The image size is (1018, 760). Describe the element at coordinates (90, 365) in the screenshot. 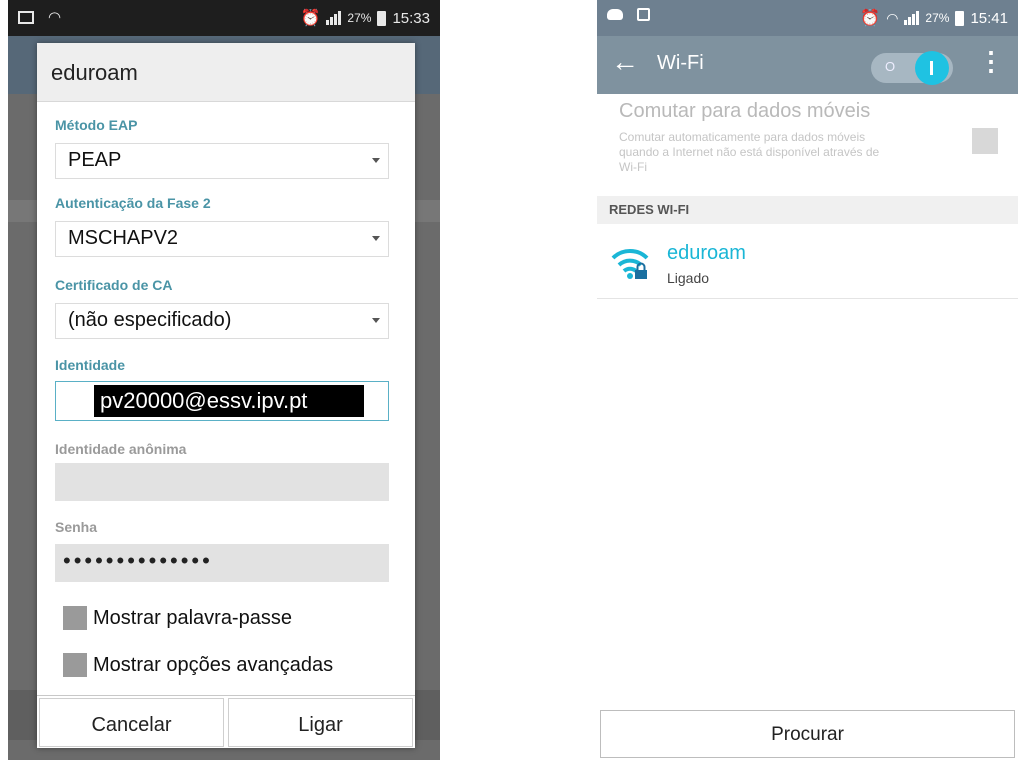

I see `identity-label: Identidade` at that location.